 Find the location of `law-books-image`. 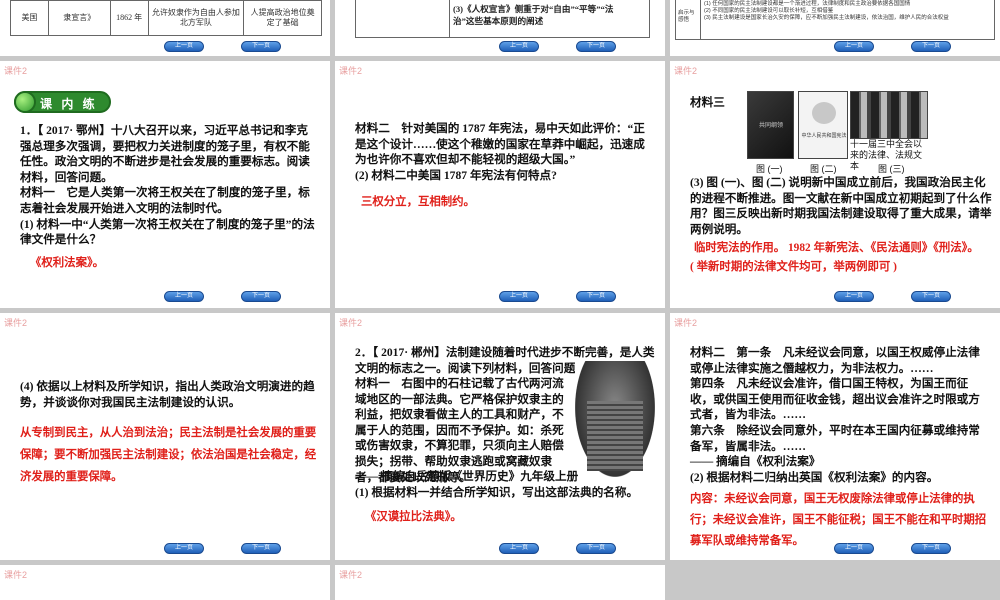

law-books-image is located at coordinates (889, 115).